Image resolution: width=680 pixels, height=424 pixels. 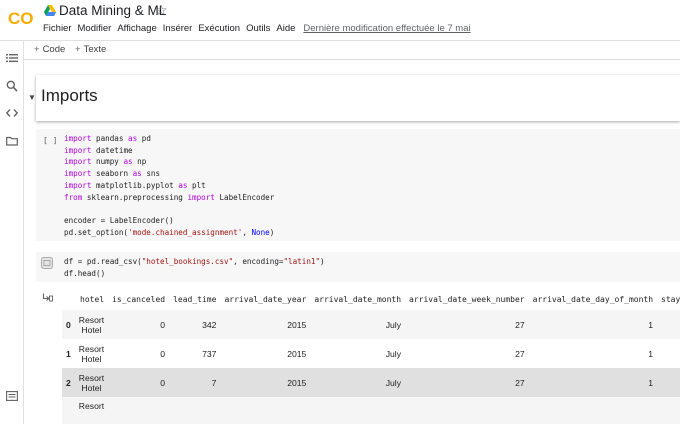 I want to click on add-code-label: Code, so click(x=54, y=49).